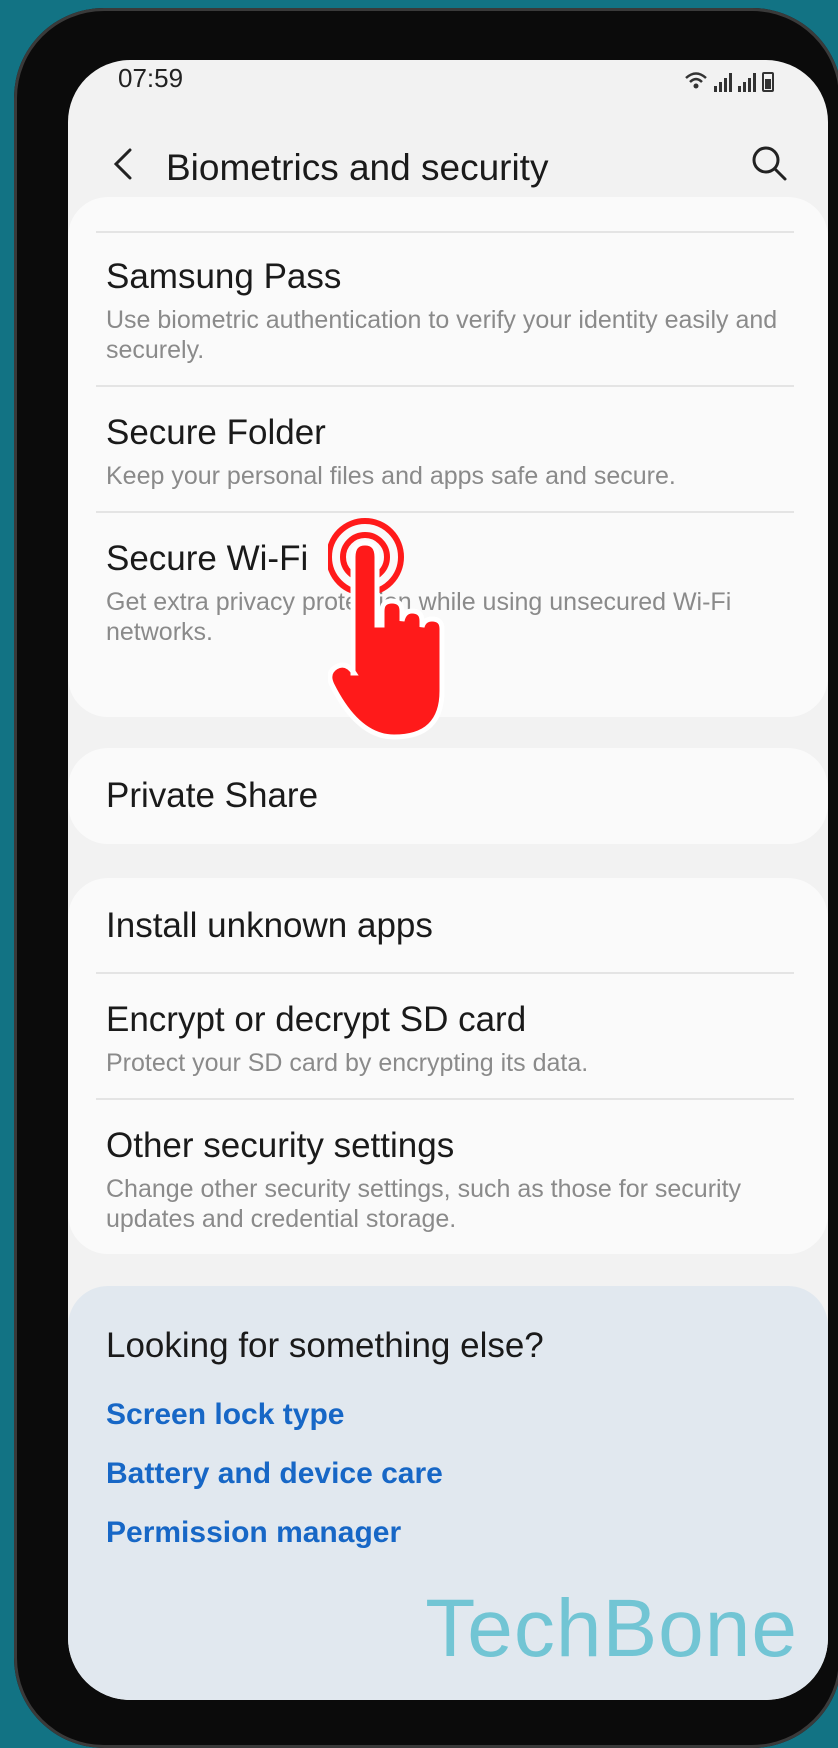  I want to click on battery-device-care-link: Battery and device care, so click(274, 1474).